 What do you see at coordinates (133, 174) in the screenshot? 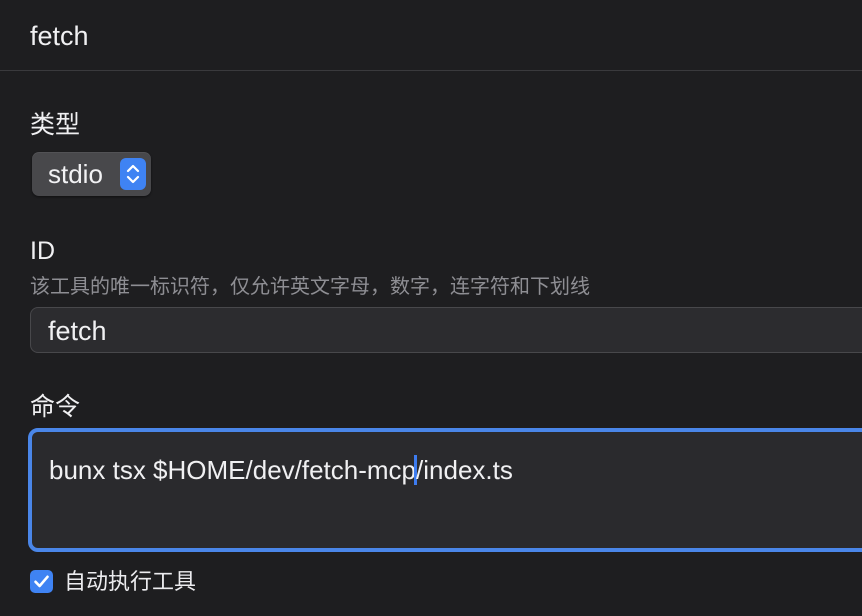
I see `chevron-up-down-icon` at bounding box center [133, 174].